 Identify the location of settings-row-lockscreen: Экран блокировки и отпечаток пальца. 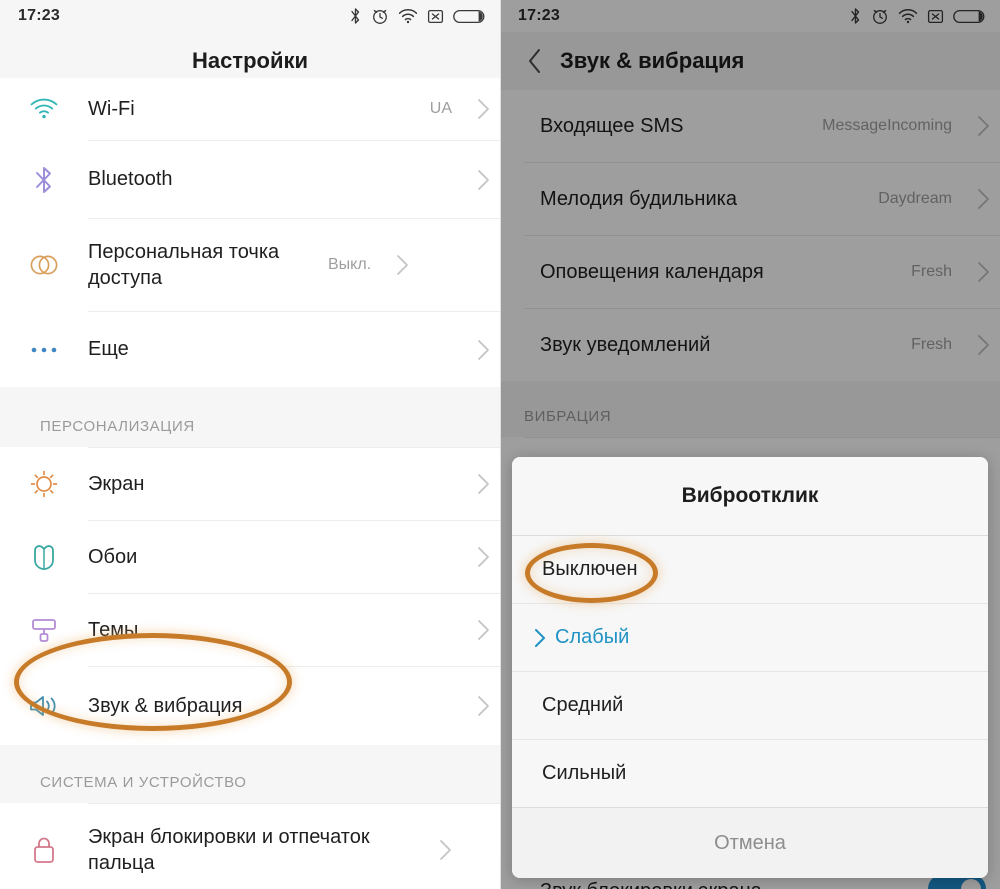
(250, 846).